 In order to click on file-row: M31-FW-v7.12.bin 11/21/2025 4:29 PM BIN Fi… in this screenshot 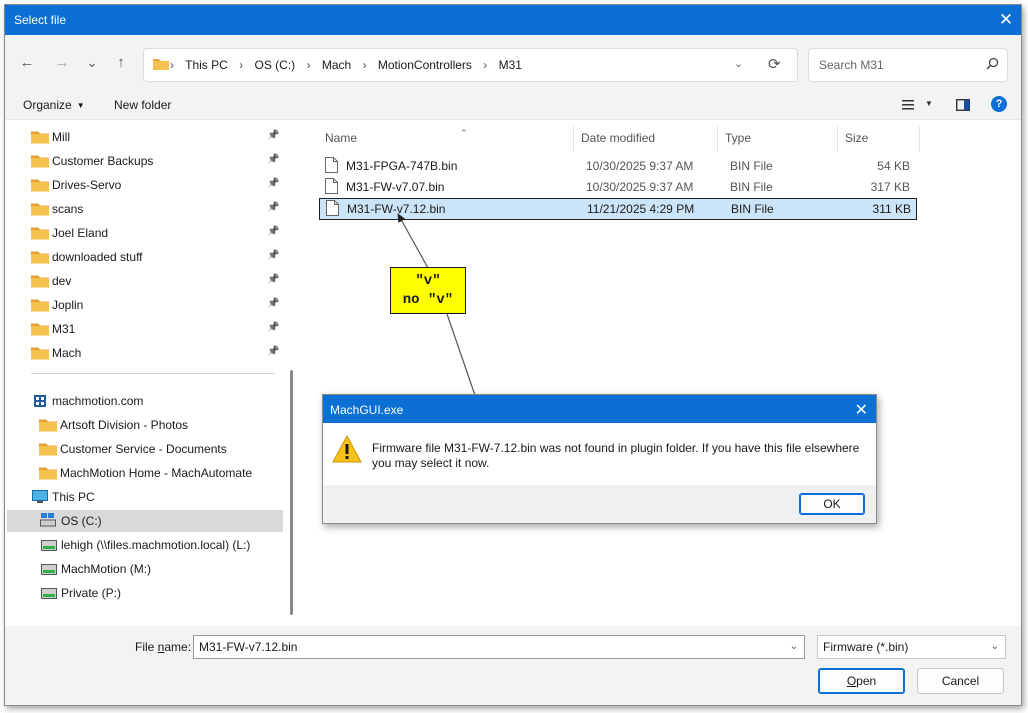, I will do `click(618, 209)`.